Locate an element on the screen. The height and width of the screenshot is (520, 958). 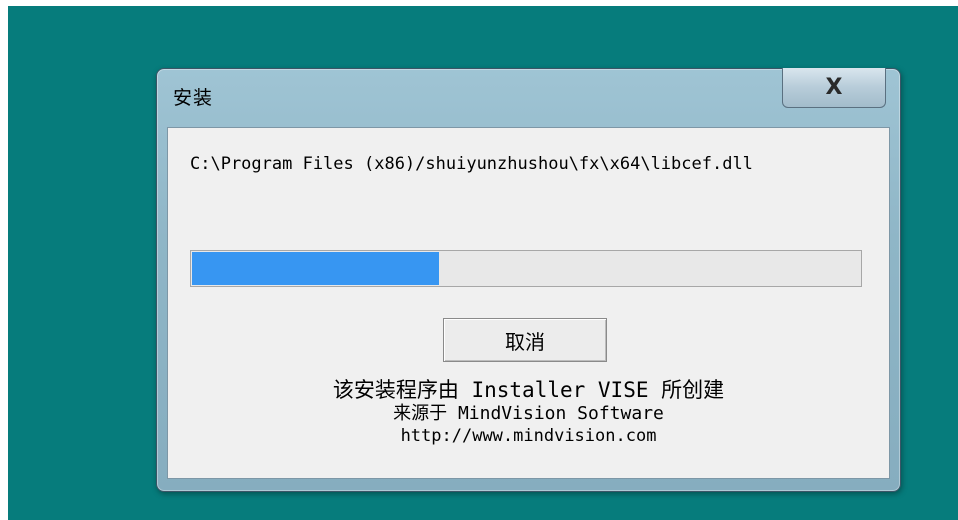
close-button: X is located at coordinates (834, 88).